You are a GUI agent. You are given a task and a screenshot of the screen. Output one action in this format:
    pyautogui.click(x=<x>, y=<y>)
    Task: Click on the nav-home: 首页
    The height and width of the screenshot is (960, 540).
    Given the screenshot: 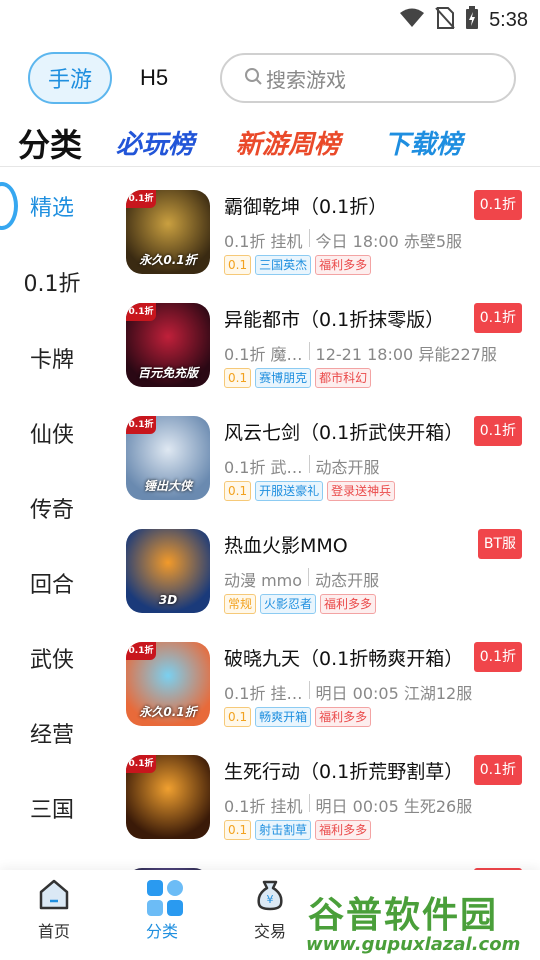 What is the action you would take?
    pyautogui.click(x=54, y=910)
    